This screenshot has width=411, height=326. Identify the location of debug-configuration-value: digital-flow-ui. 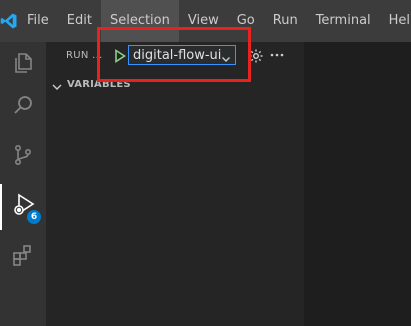
(177, 55).